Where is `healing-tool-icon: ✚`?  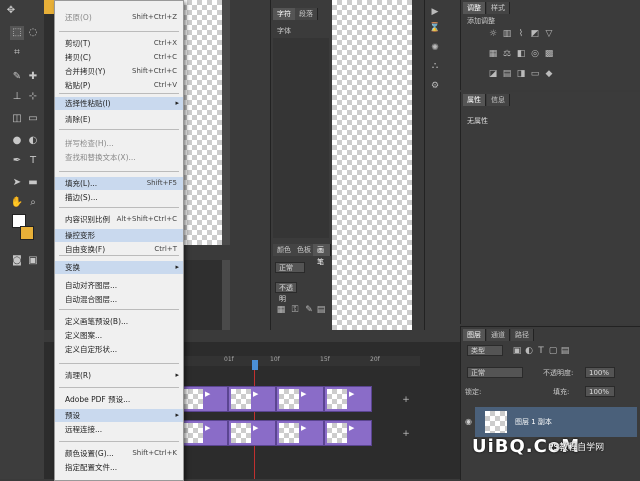 healing-tool-icon: ✚ is located at coordinates (33, 77).